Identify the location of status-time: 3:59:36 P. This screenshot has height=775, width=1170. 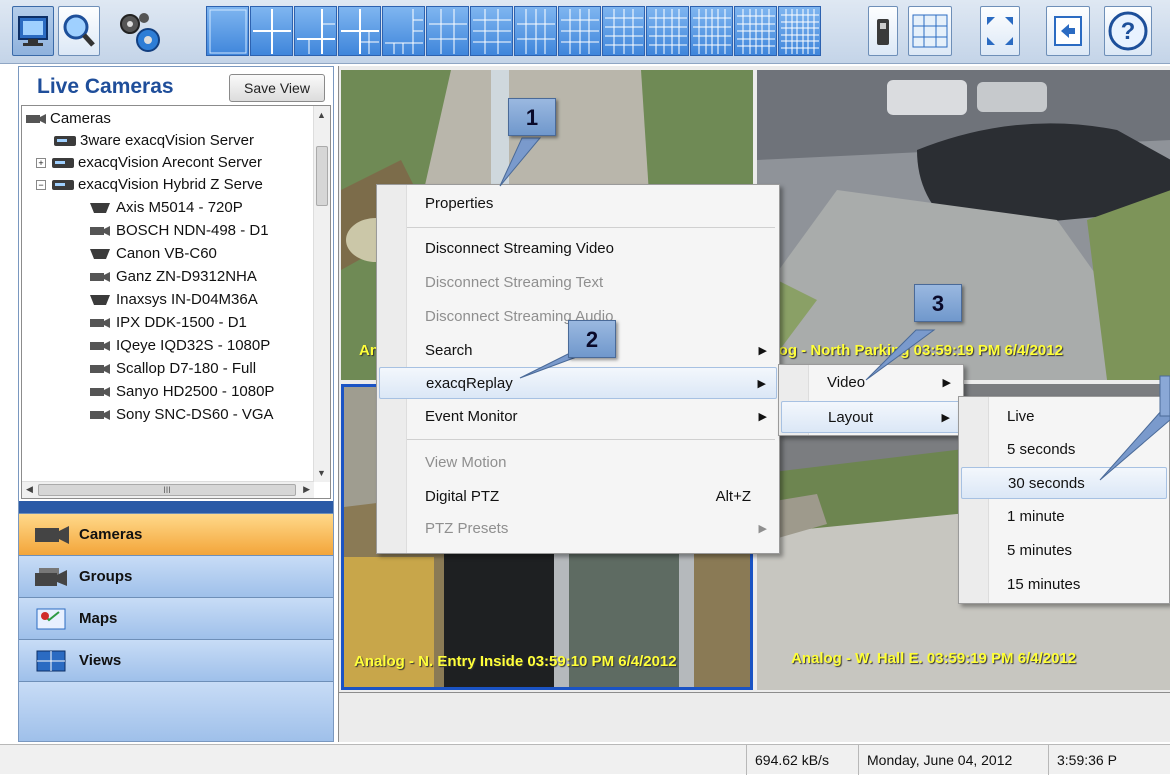
(1109, 760).